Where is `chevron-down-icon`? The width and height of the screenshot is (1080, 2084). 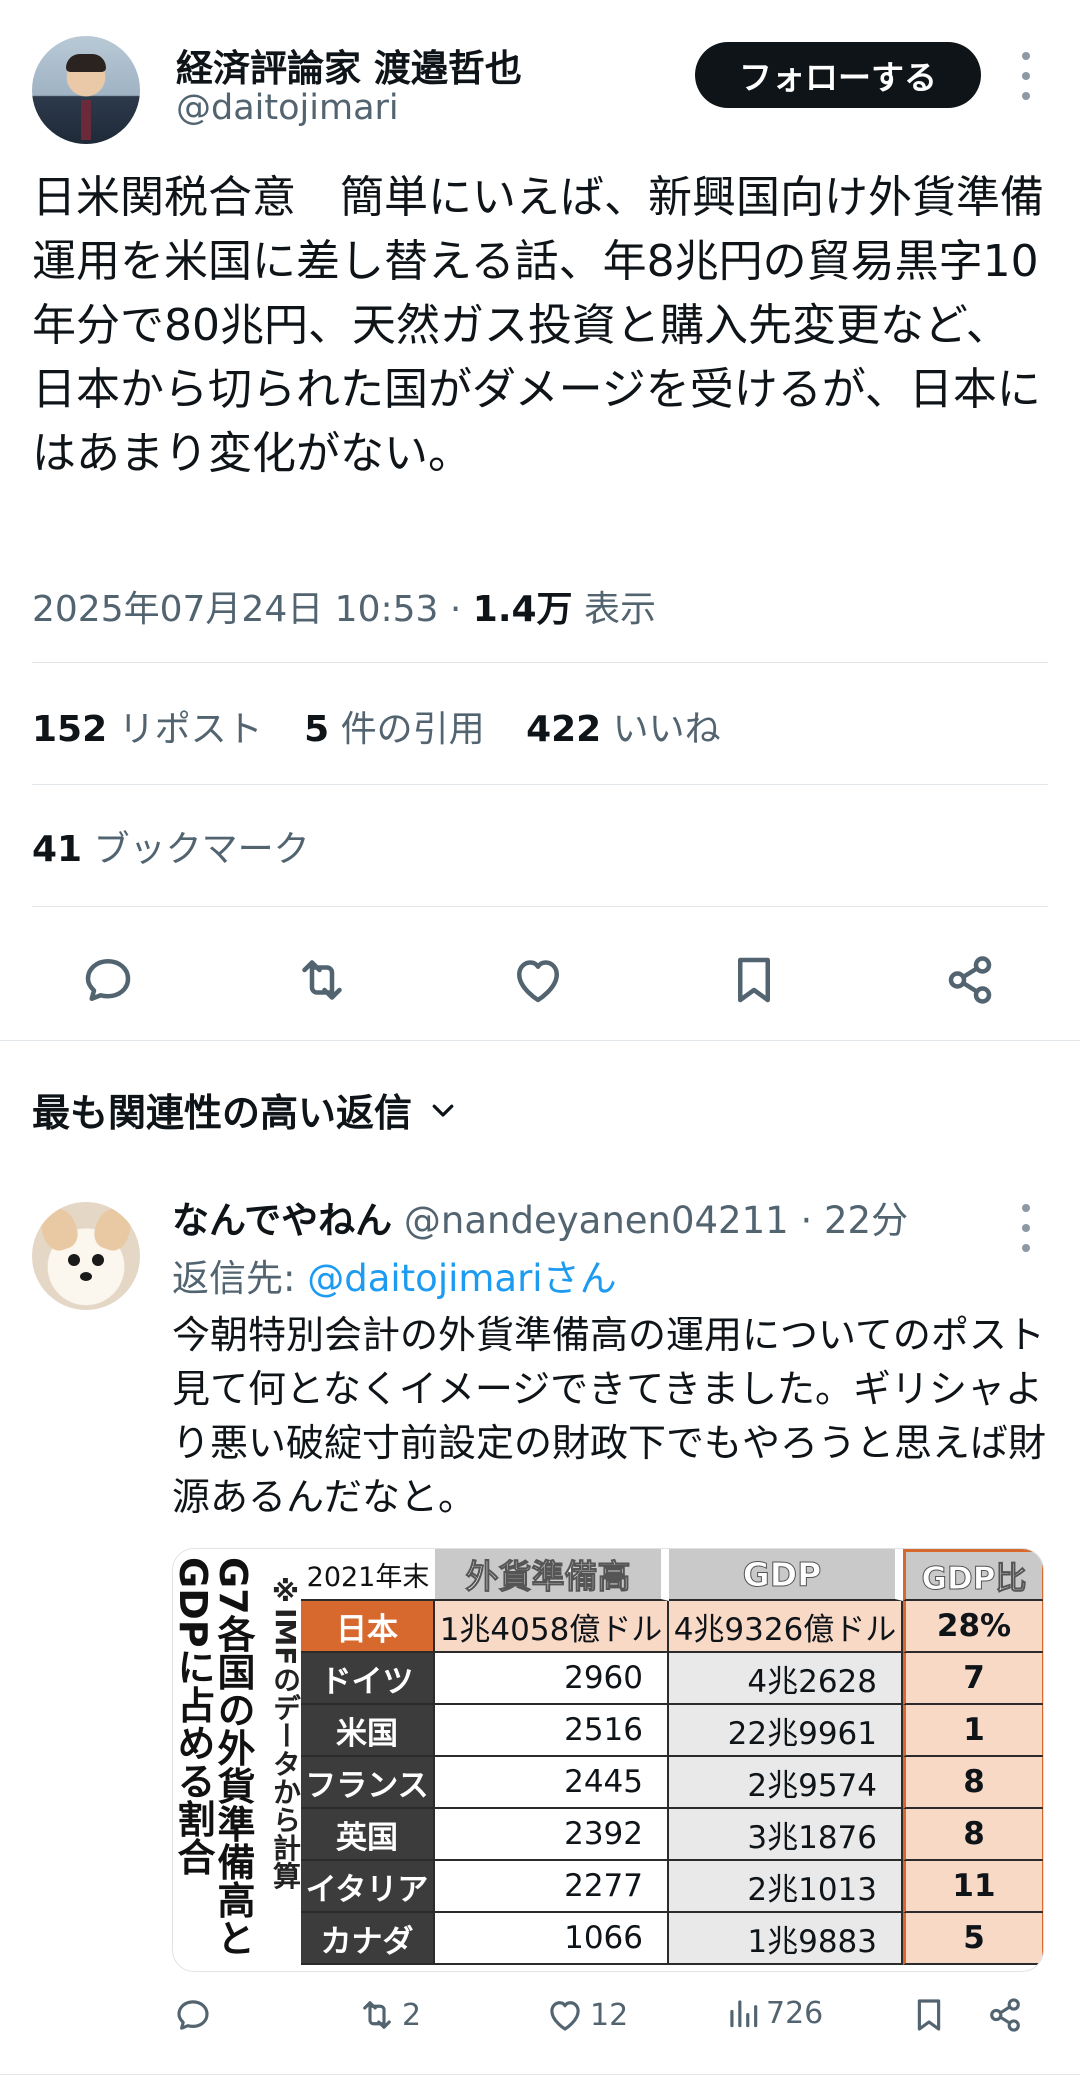
chevron-down-icon is located at coordinates (443, 1110).